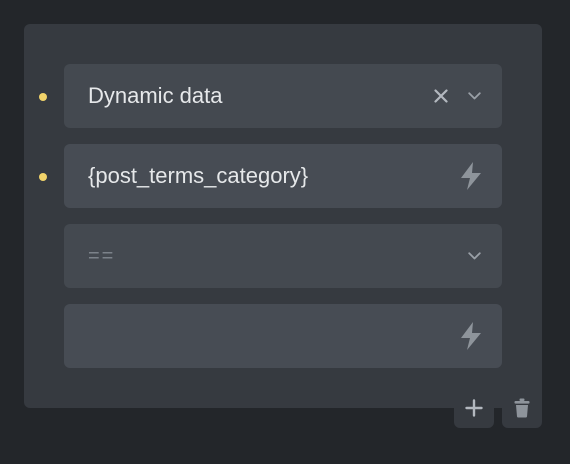 This screenshot has height=464, width=570. I want to click on trash-icon, so click(522, 408).